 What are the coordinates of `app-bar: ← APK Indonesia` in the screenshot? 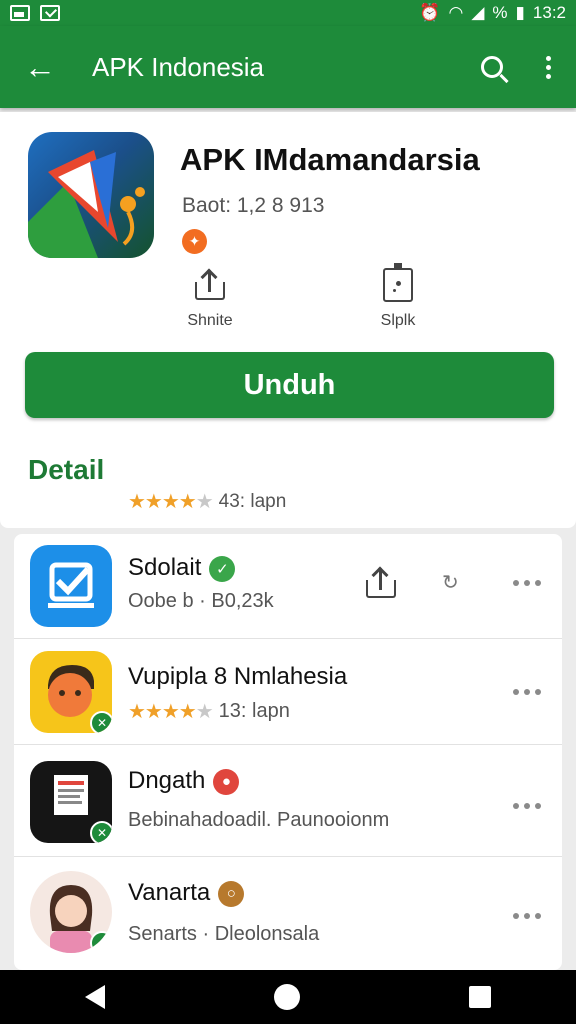 It's located at (288, 67).